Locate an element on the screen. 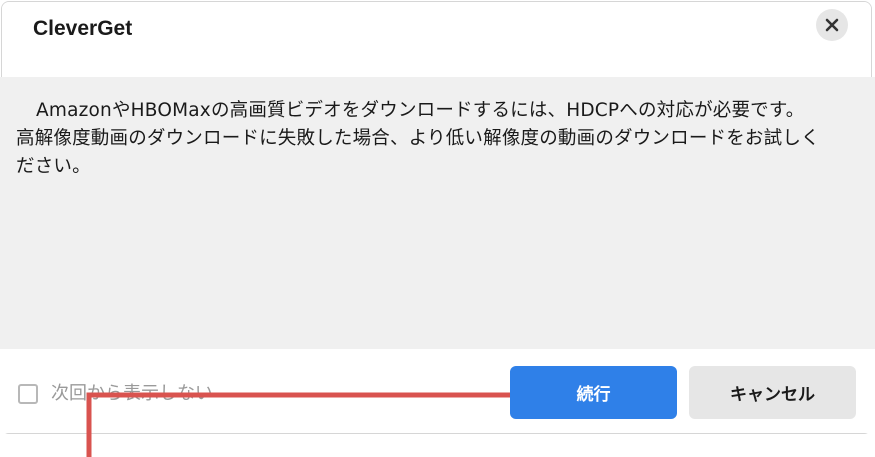  dialog-title: CleverGet is located at coordinates (83, 28).